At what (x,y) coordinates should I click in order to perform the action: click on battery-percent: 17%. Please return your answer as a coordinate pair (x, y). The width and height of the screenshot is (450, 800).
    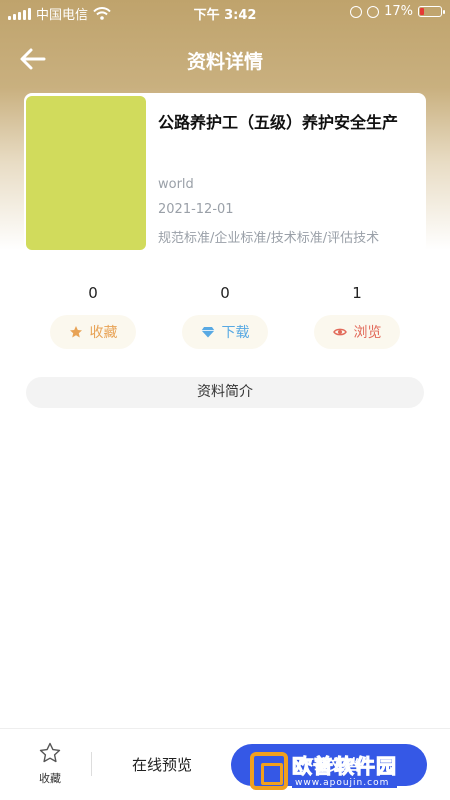
    Looking at the image, I should click on (398, 11).